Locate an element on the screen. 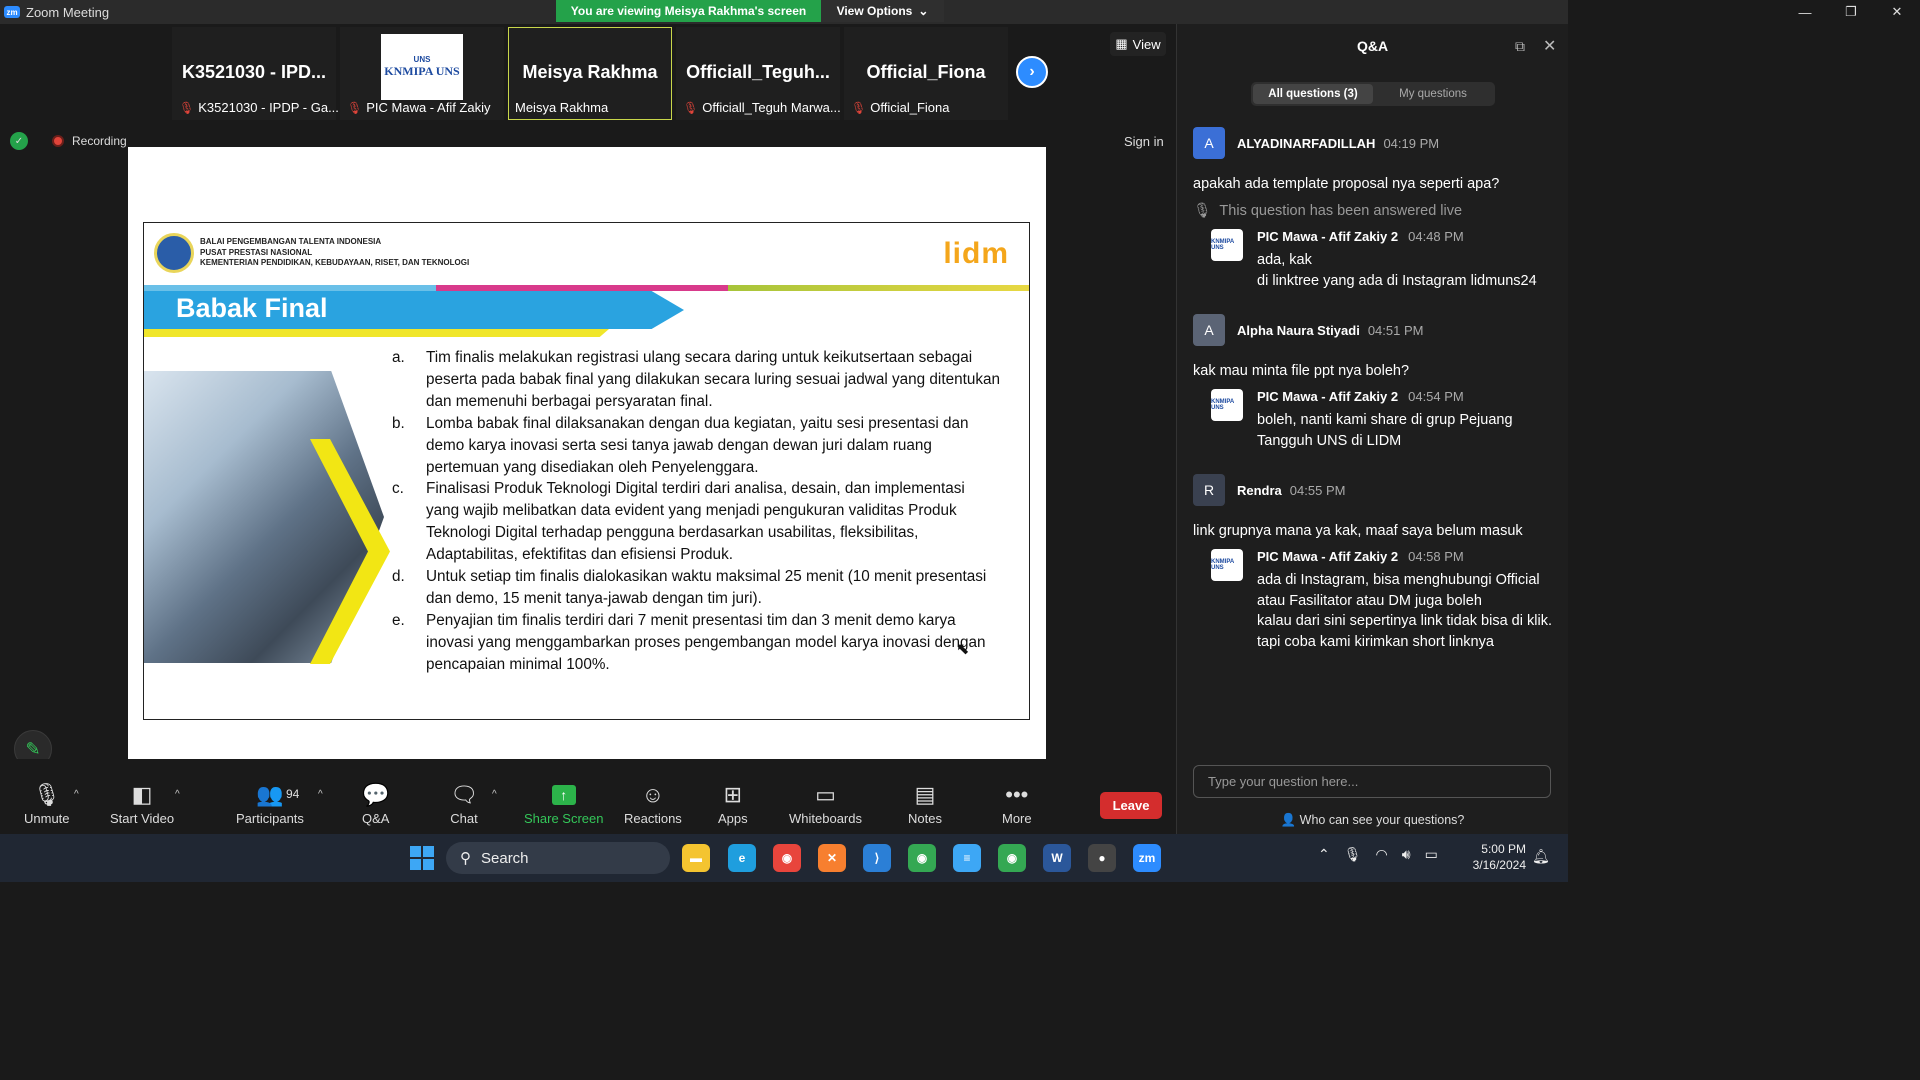 This screenshot has width=1920, height=1080. notification-bell-icon: 🔔︎ is located at coordinates (1541, 856).